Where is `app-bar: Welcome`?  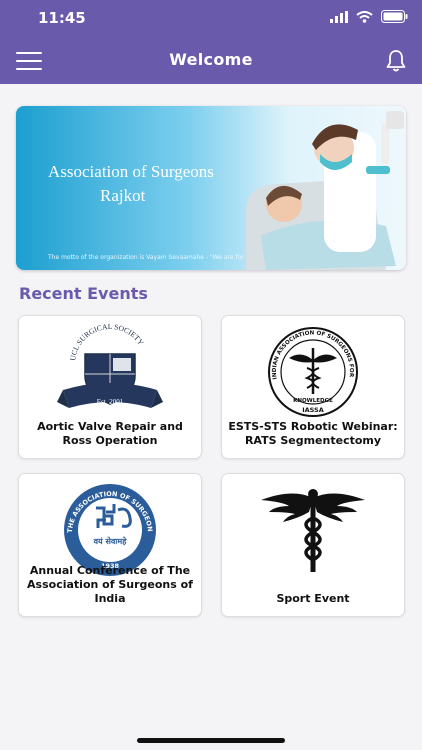 app-bar: Welcome is located at coordinates (211, 61).